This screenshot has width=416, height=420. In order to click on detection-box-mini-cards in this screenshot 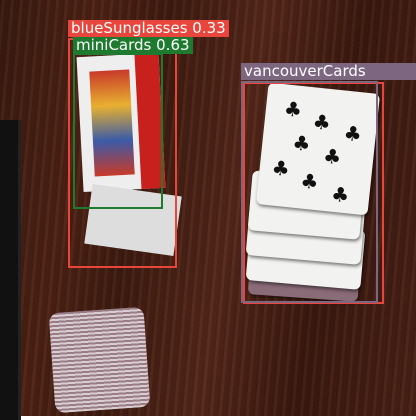, I will do `click(118, 131)`.